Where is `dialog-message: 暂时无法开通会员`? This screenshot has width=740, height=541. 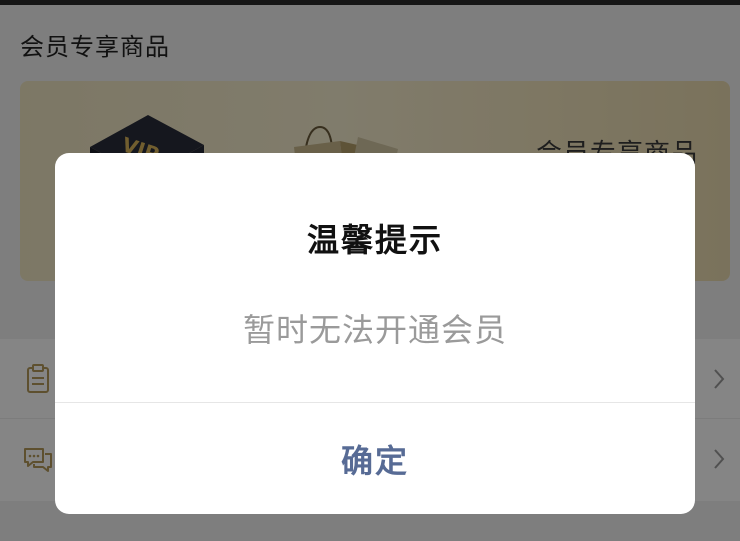 dialog-message: 暂时无法开通会员 is located at coordinates (374, 330).